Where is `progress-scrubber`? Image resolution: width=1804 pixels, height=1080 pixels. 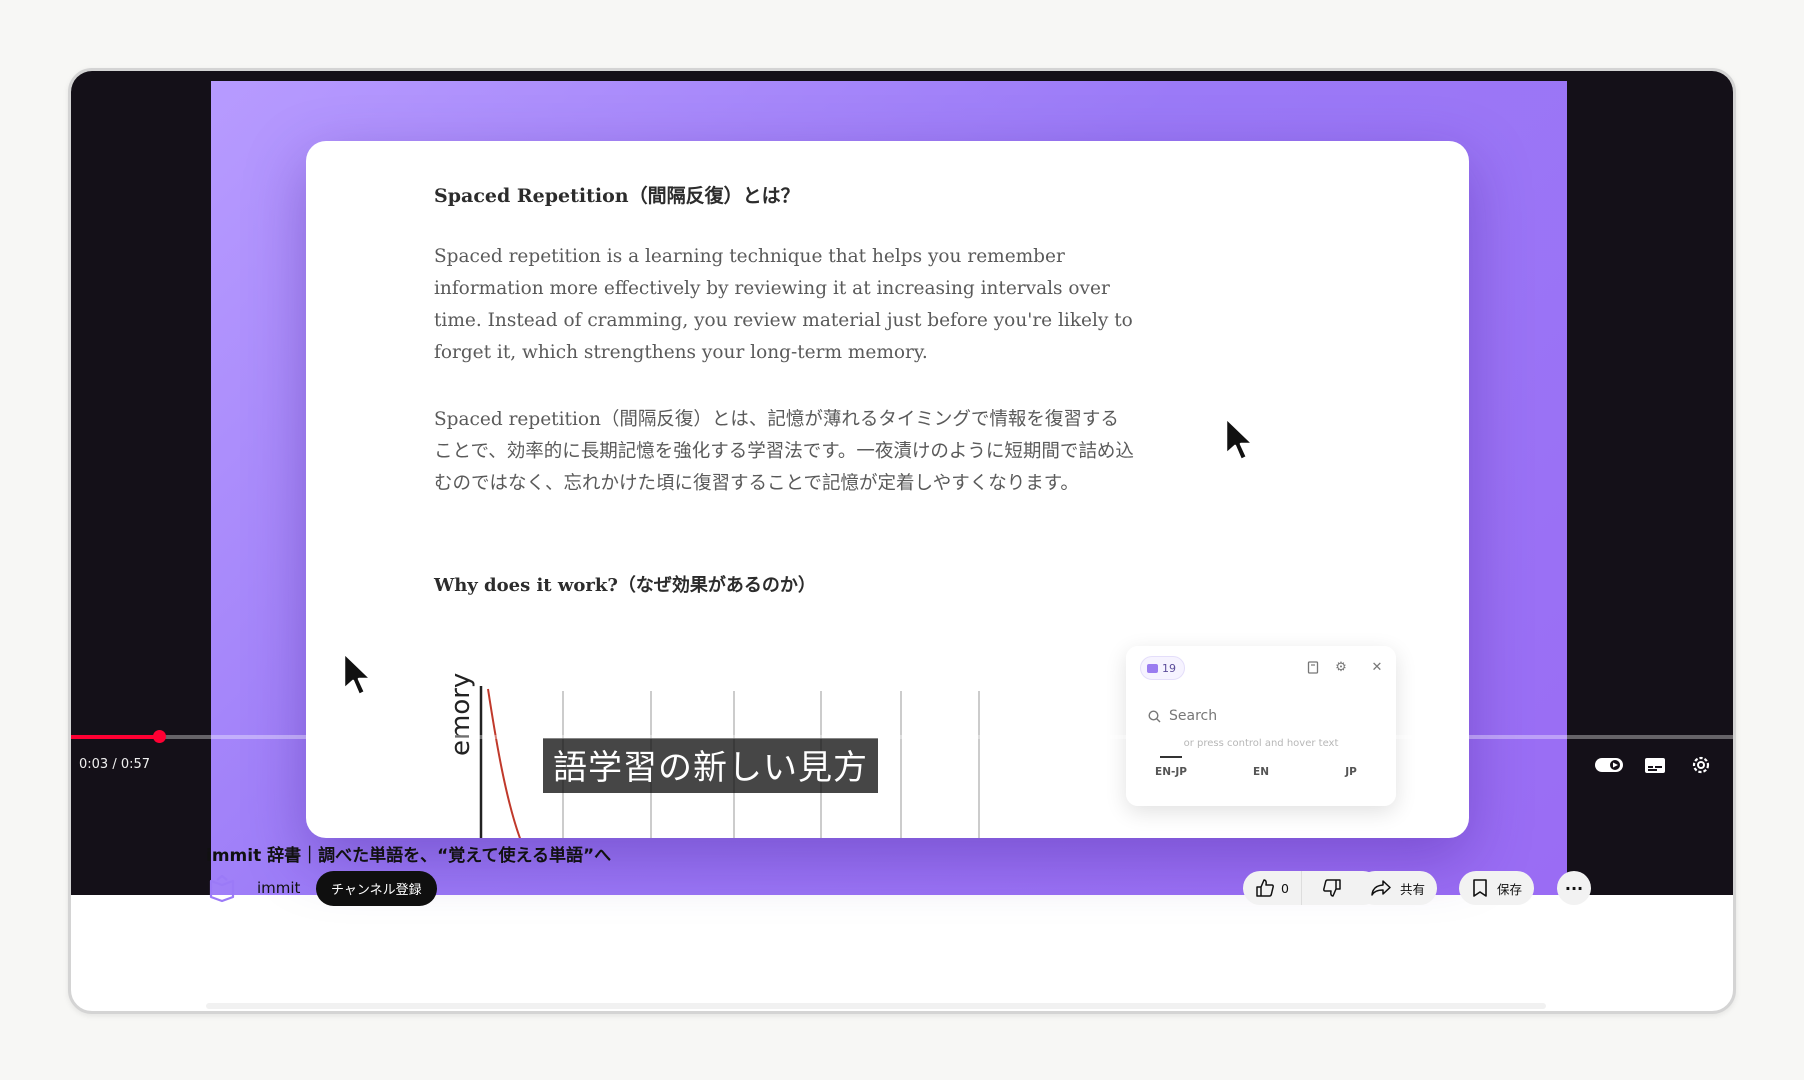 progress-scrubber is located at coordinates (160, 736).